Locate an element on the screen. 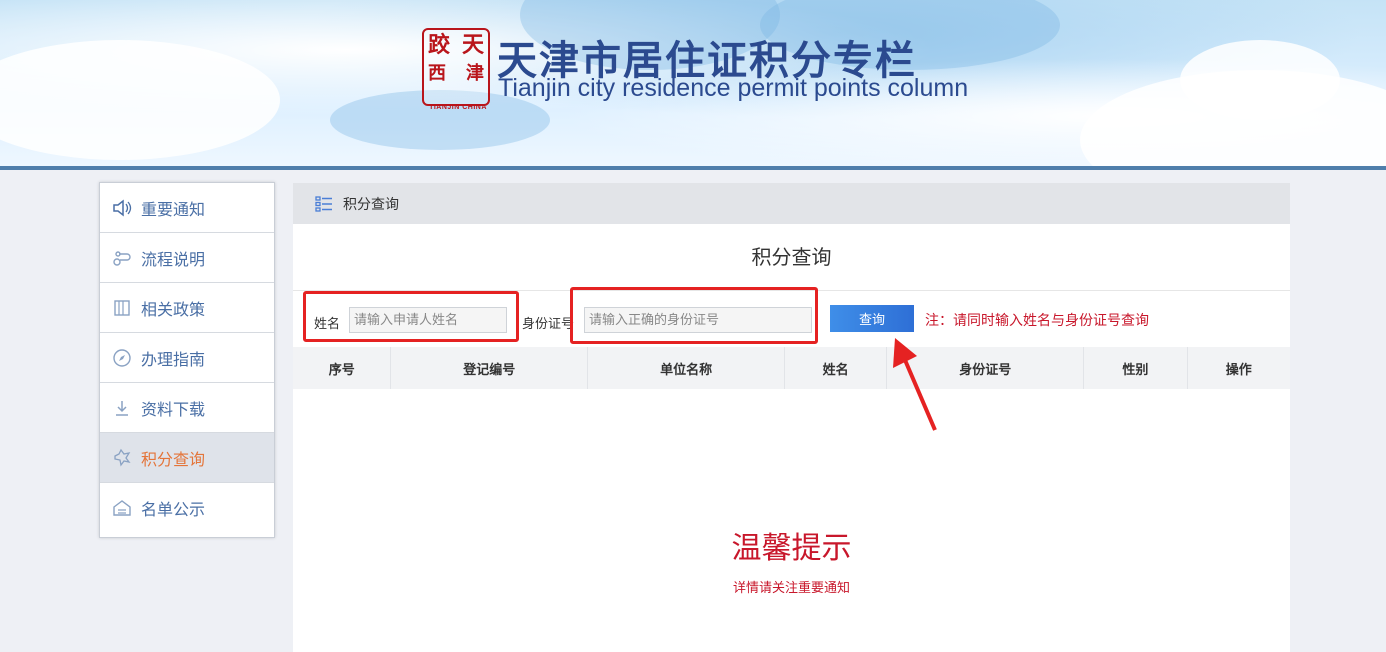 This screenshot has height=652, width=1386. col-registration-no: 登记编号 is located at coordinates (489, 368).